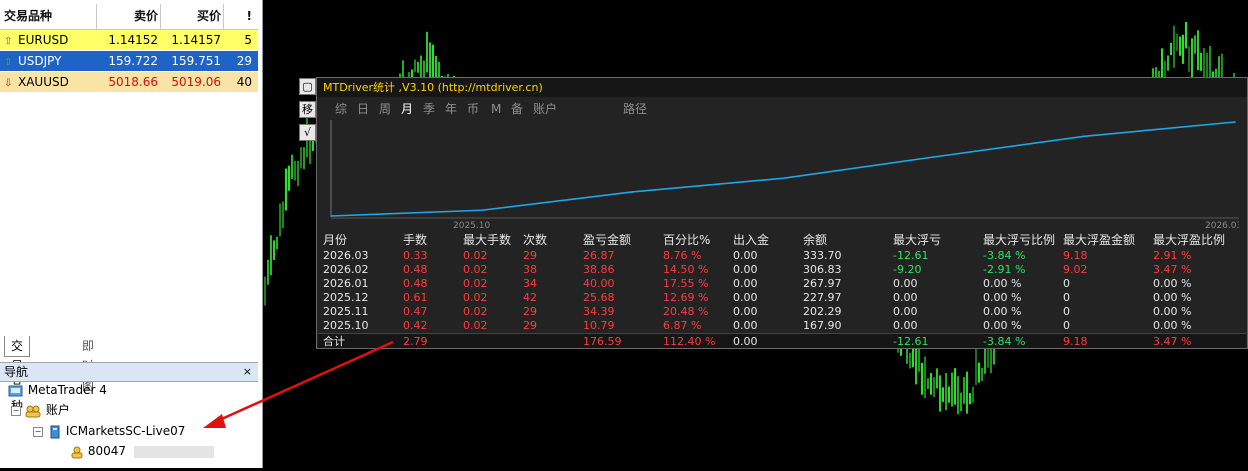 The image size is (1248, 471). I want to click on annotation-arrow, so click(298, 384).